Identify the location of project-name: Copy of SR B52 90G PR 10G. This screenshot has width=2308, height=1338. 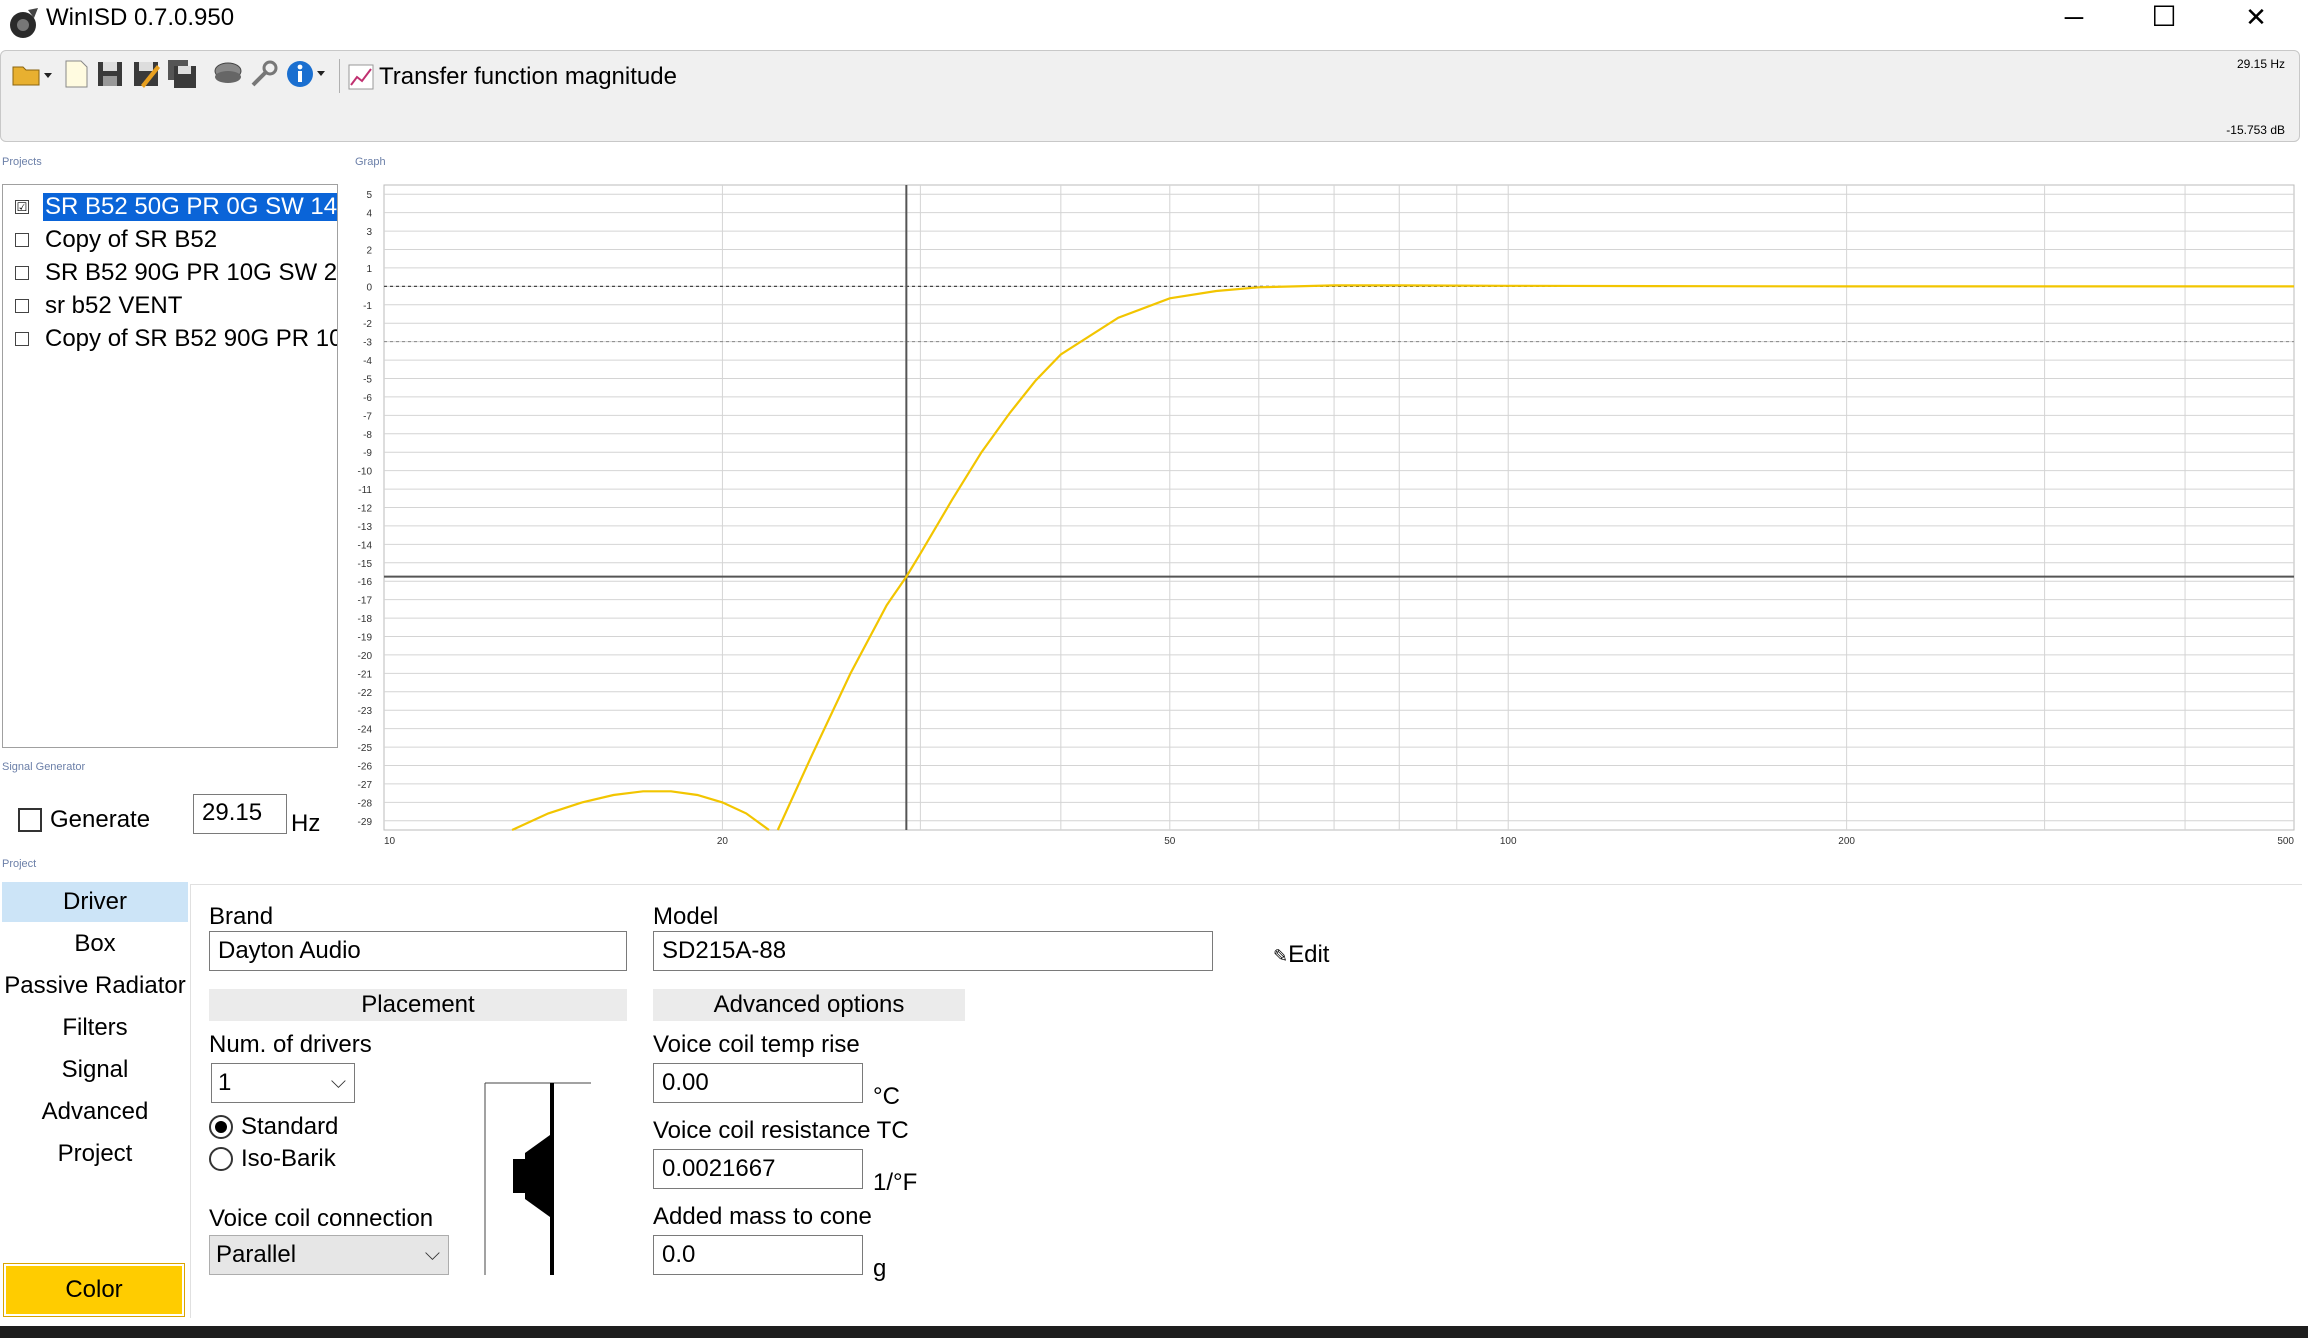
(191, 338).